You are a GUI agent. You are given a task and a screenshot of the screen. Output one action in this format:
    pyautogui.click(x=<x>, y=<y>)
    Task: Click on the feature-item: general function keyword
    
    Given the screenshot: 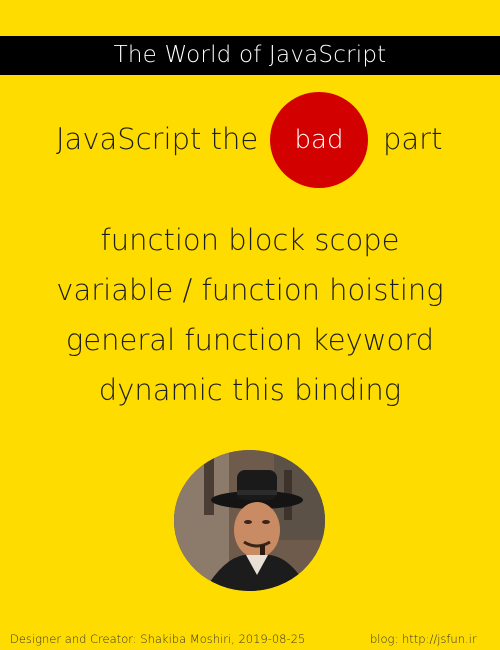 What is the action you would take?
    pyautogui.click(x=250, y=340)
    